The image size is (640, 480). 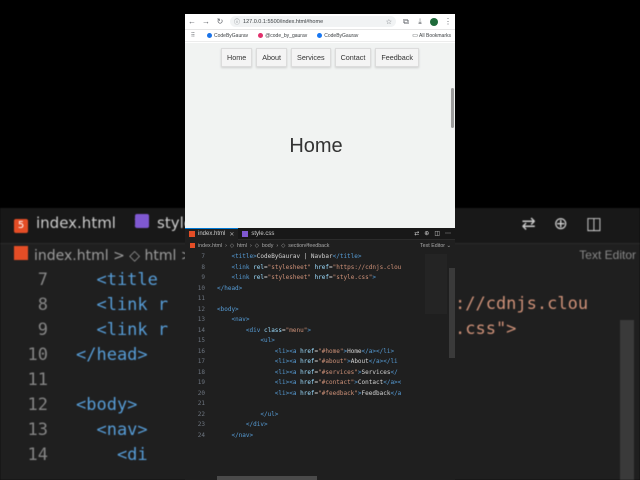 What do you see at coordinates (320, 277) in the screenshot?
I see `code-token: href` at bounding box center [320, 277].